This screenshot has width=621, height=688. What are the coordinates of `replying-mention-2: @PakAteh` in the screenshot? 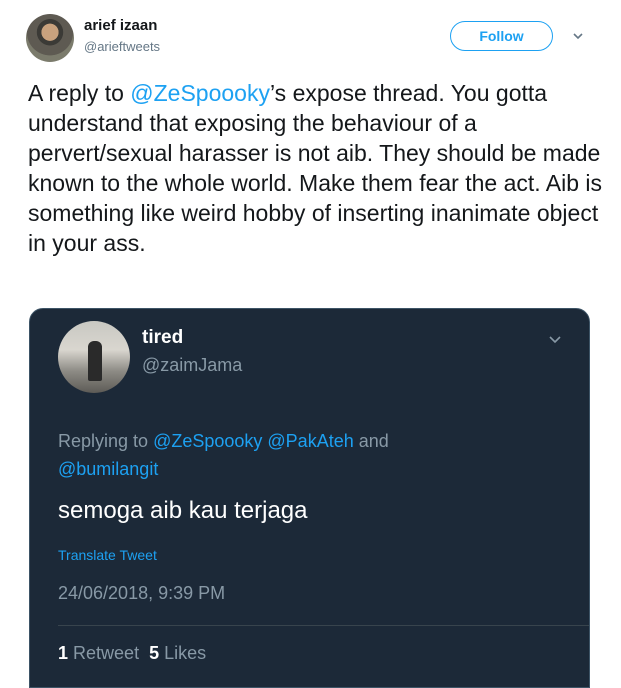 It's located at (310, 441).